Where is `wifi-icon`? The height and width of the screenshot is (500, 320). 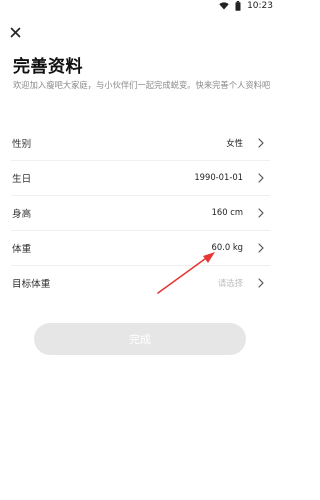 wifi-icon is located at coordinates (224, 6).